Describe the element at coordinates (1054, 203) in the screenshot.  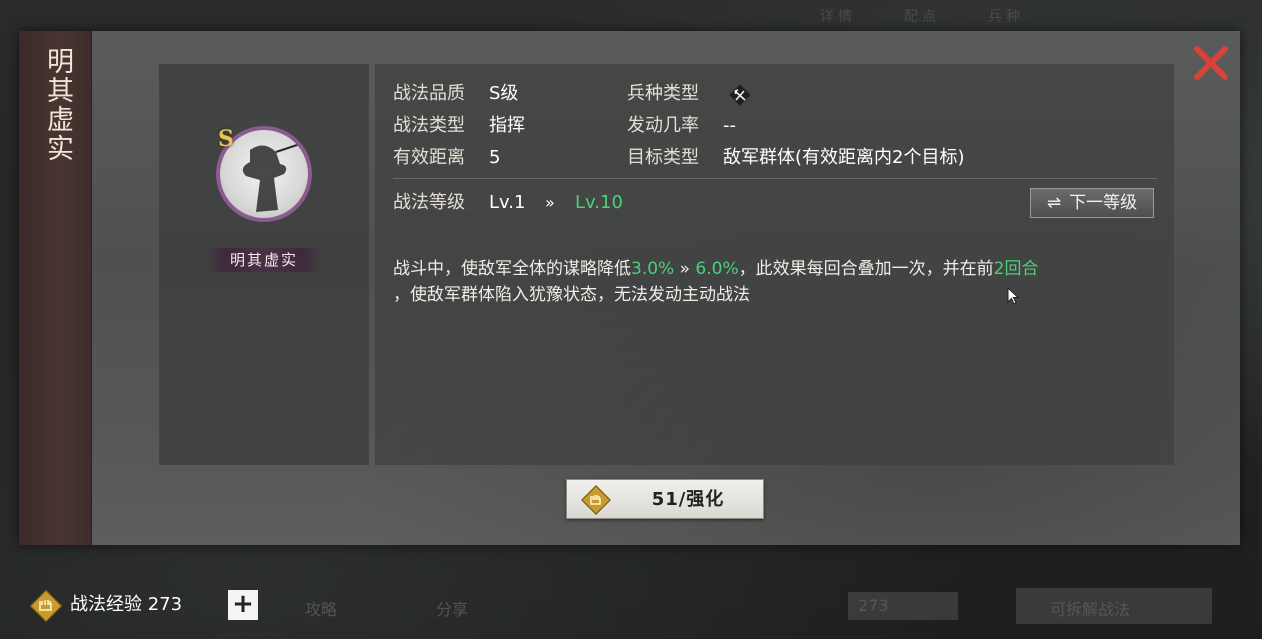
I see `swap-icon: ⇌` at that location.